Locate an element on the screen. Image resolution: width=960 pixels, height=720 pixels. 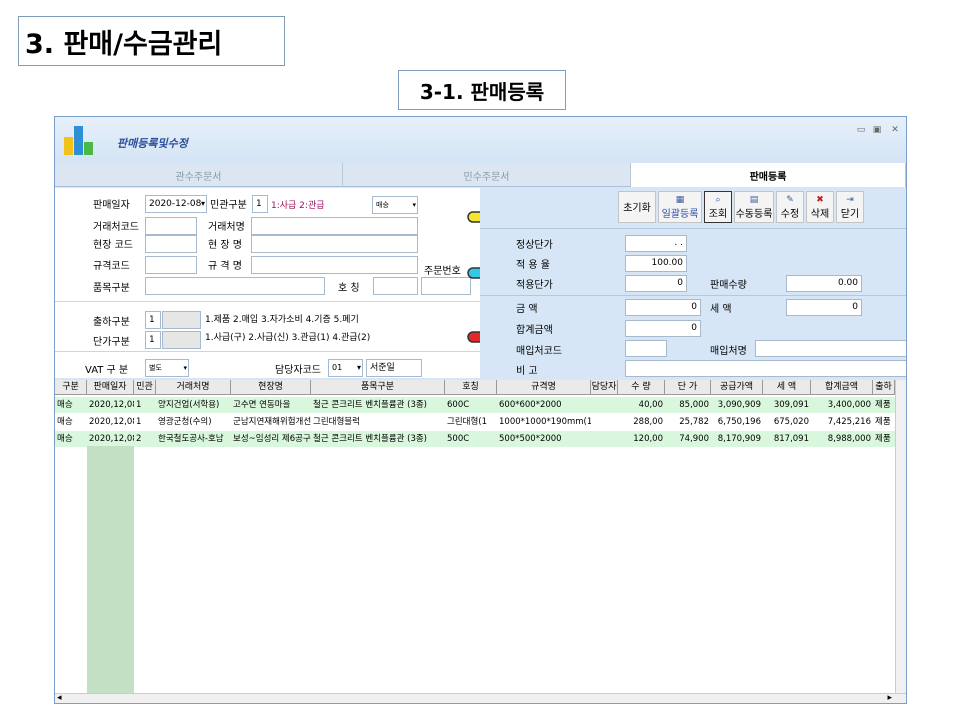
manual-register-button: ▤ 수동등록 is located at coordinates (754, 207).